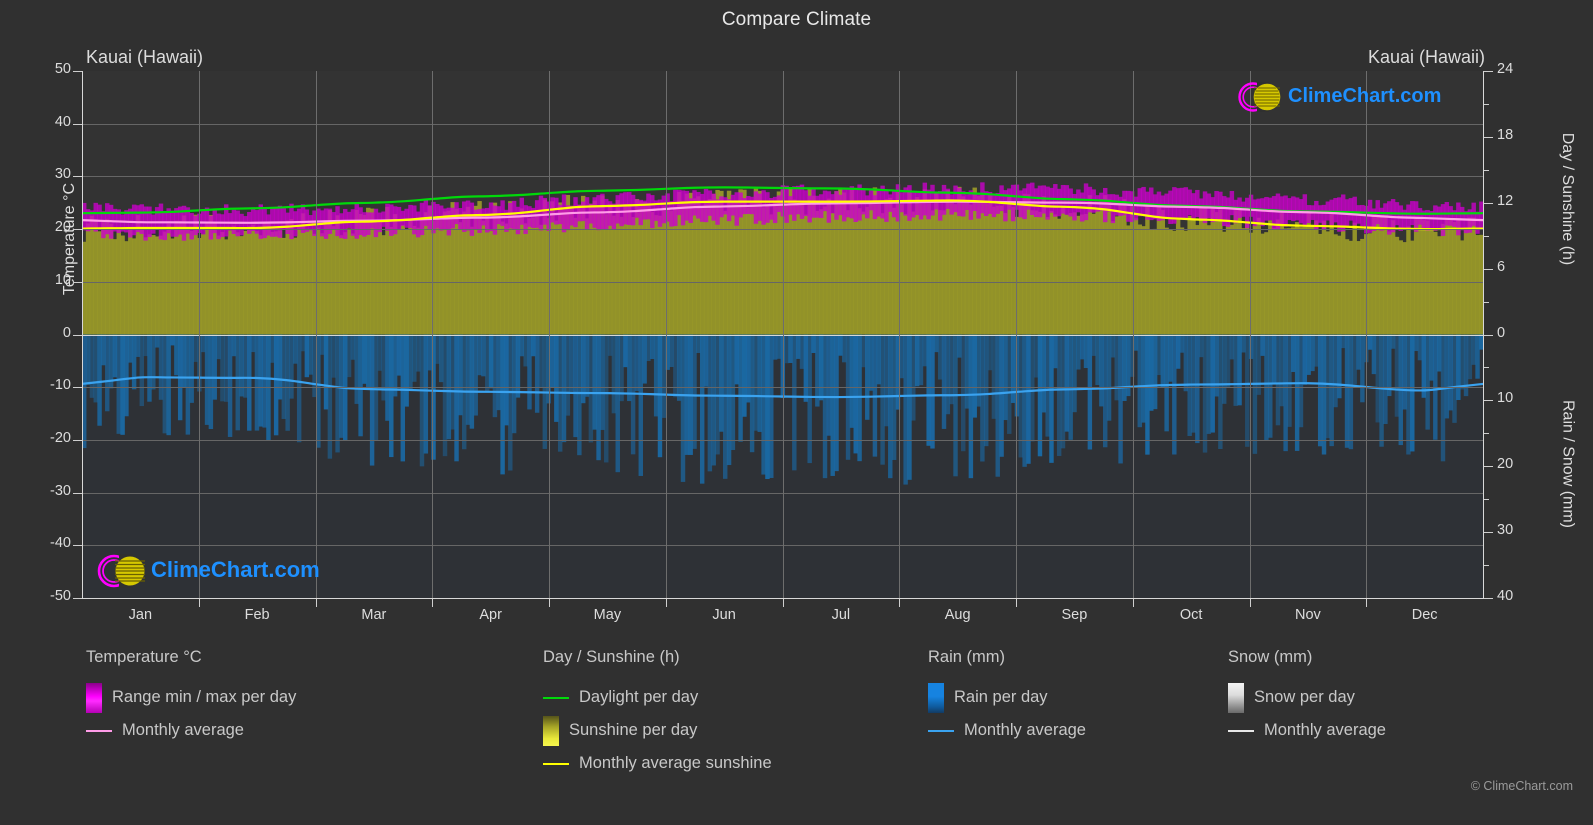  I want to click on legend-item: Sunshine per day, so click(657, 730).